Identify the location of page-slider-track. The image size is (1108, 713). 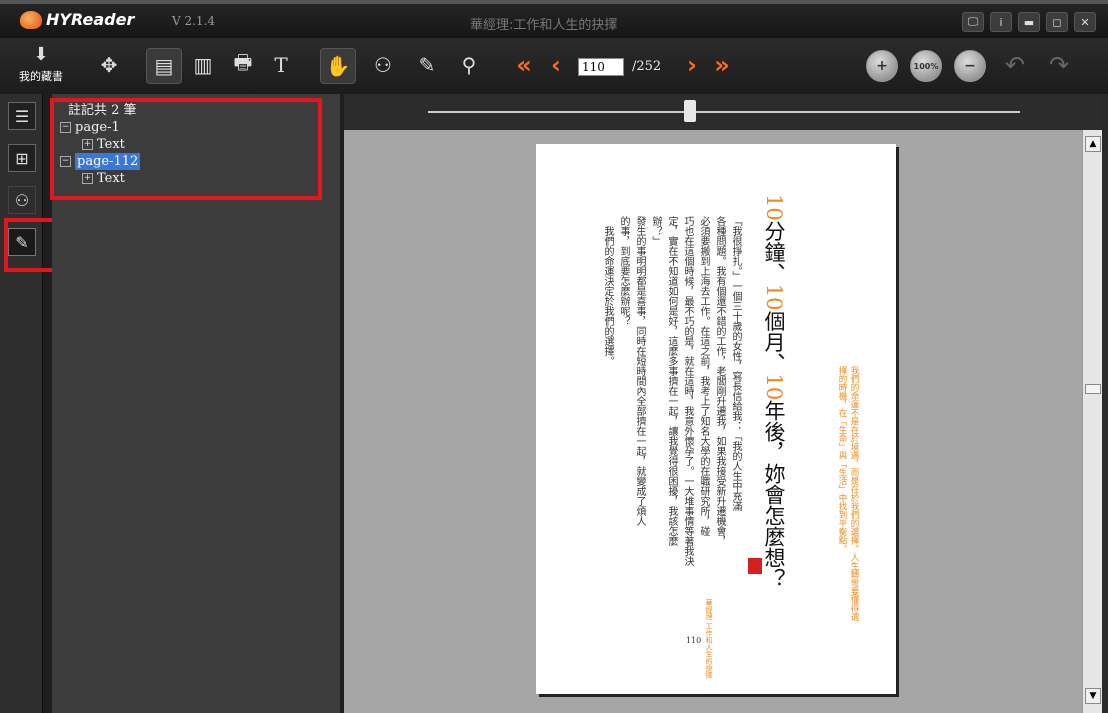
(724, 112).